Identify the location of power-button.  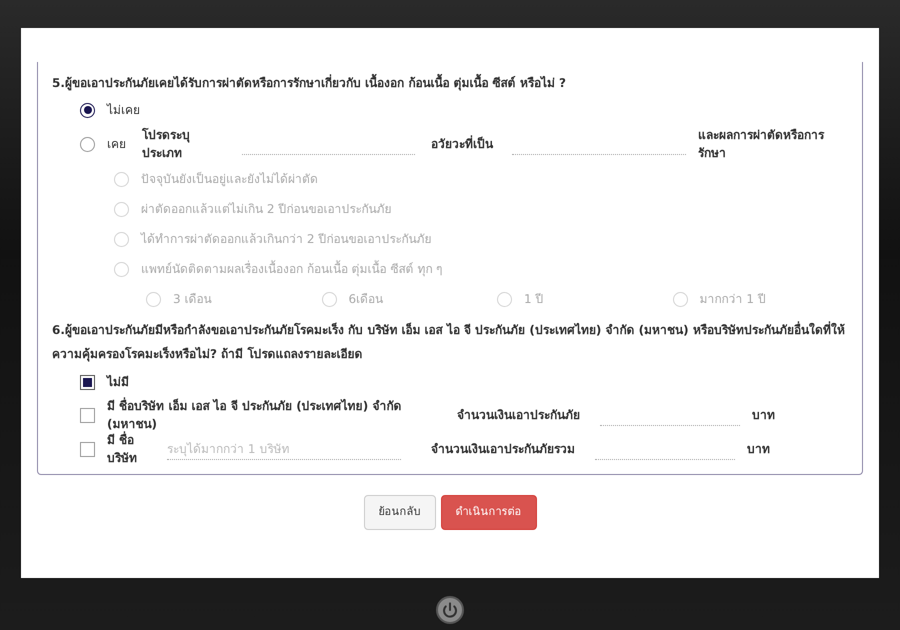
(450, 610).